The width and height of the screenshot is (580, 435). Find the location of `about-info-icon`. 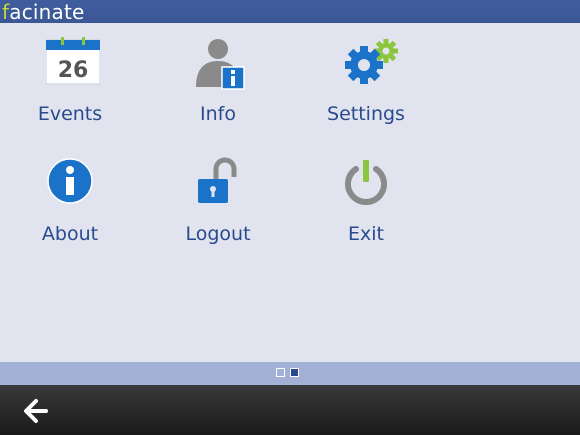

about-info-icon is located at coordinates (71, 182).